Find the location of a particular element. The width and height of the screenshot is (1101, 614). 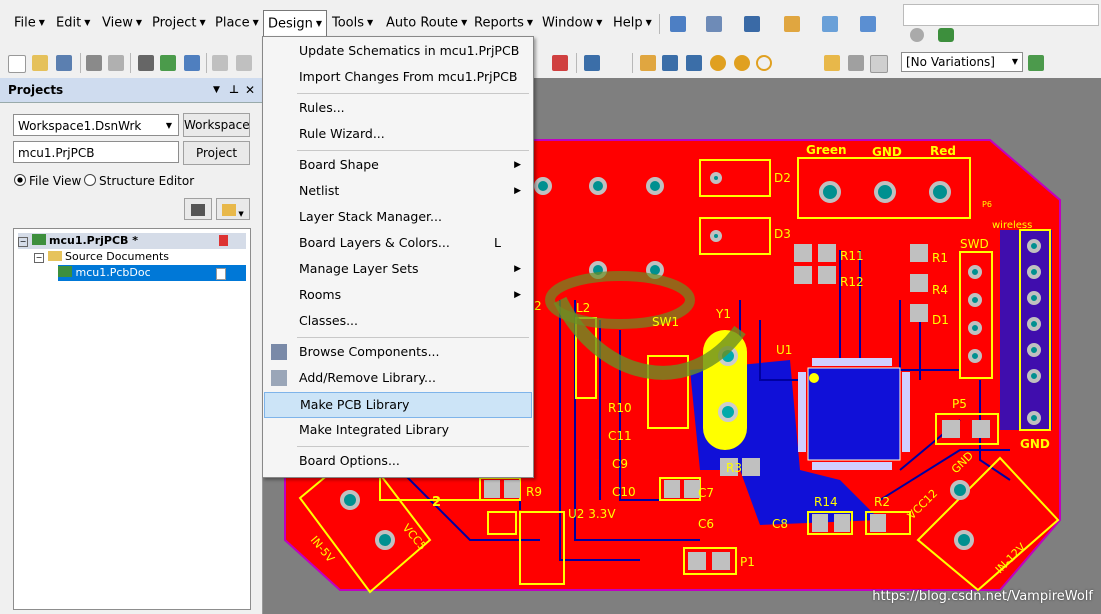

label-r10: R10 is located at coordinates (620, 408).